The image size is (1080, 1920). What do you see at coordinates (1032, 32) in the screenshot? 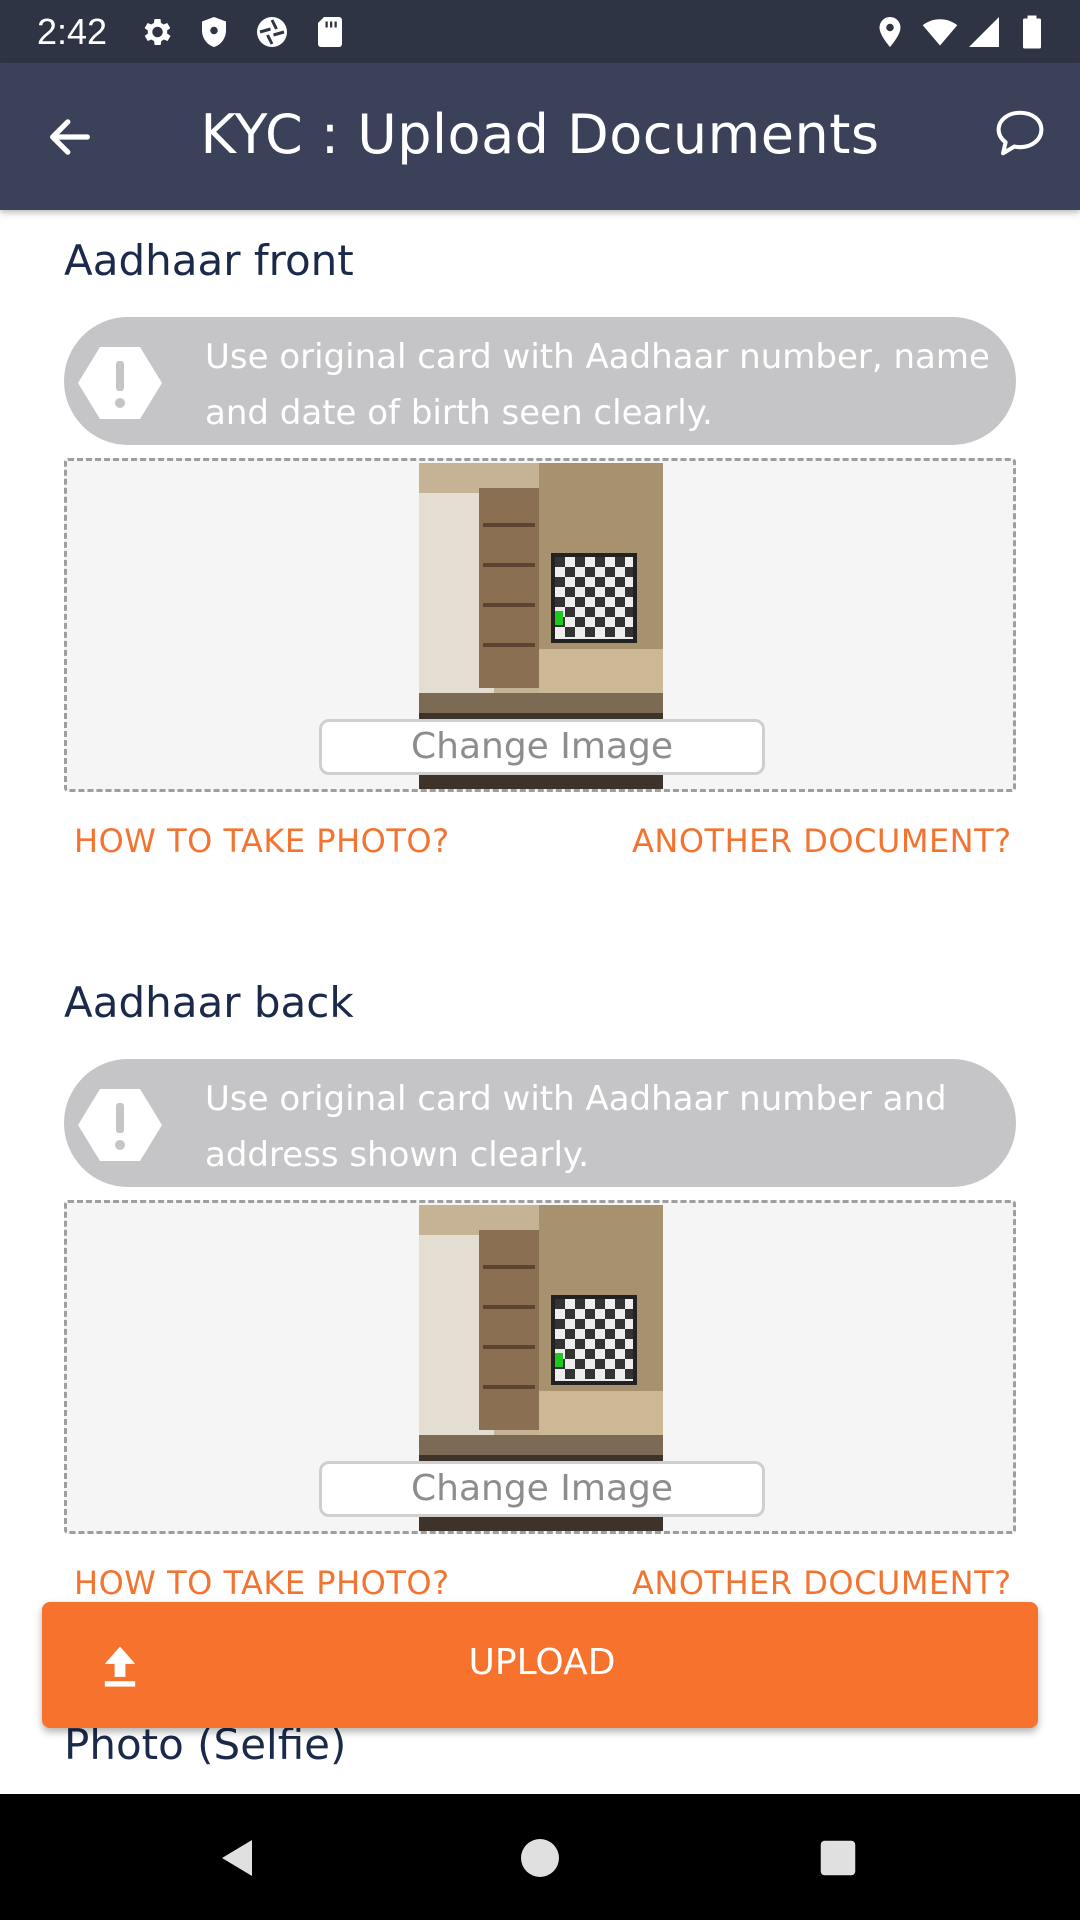
I see `battery-icon` at bounding box center [1032, 32].